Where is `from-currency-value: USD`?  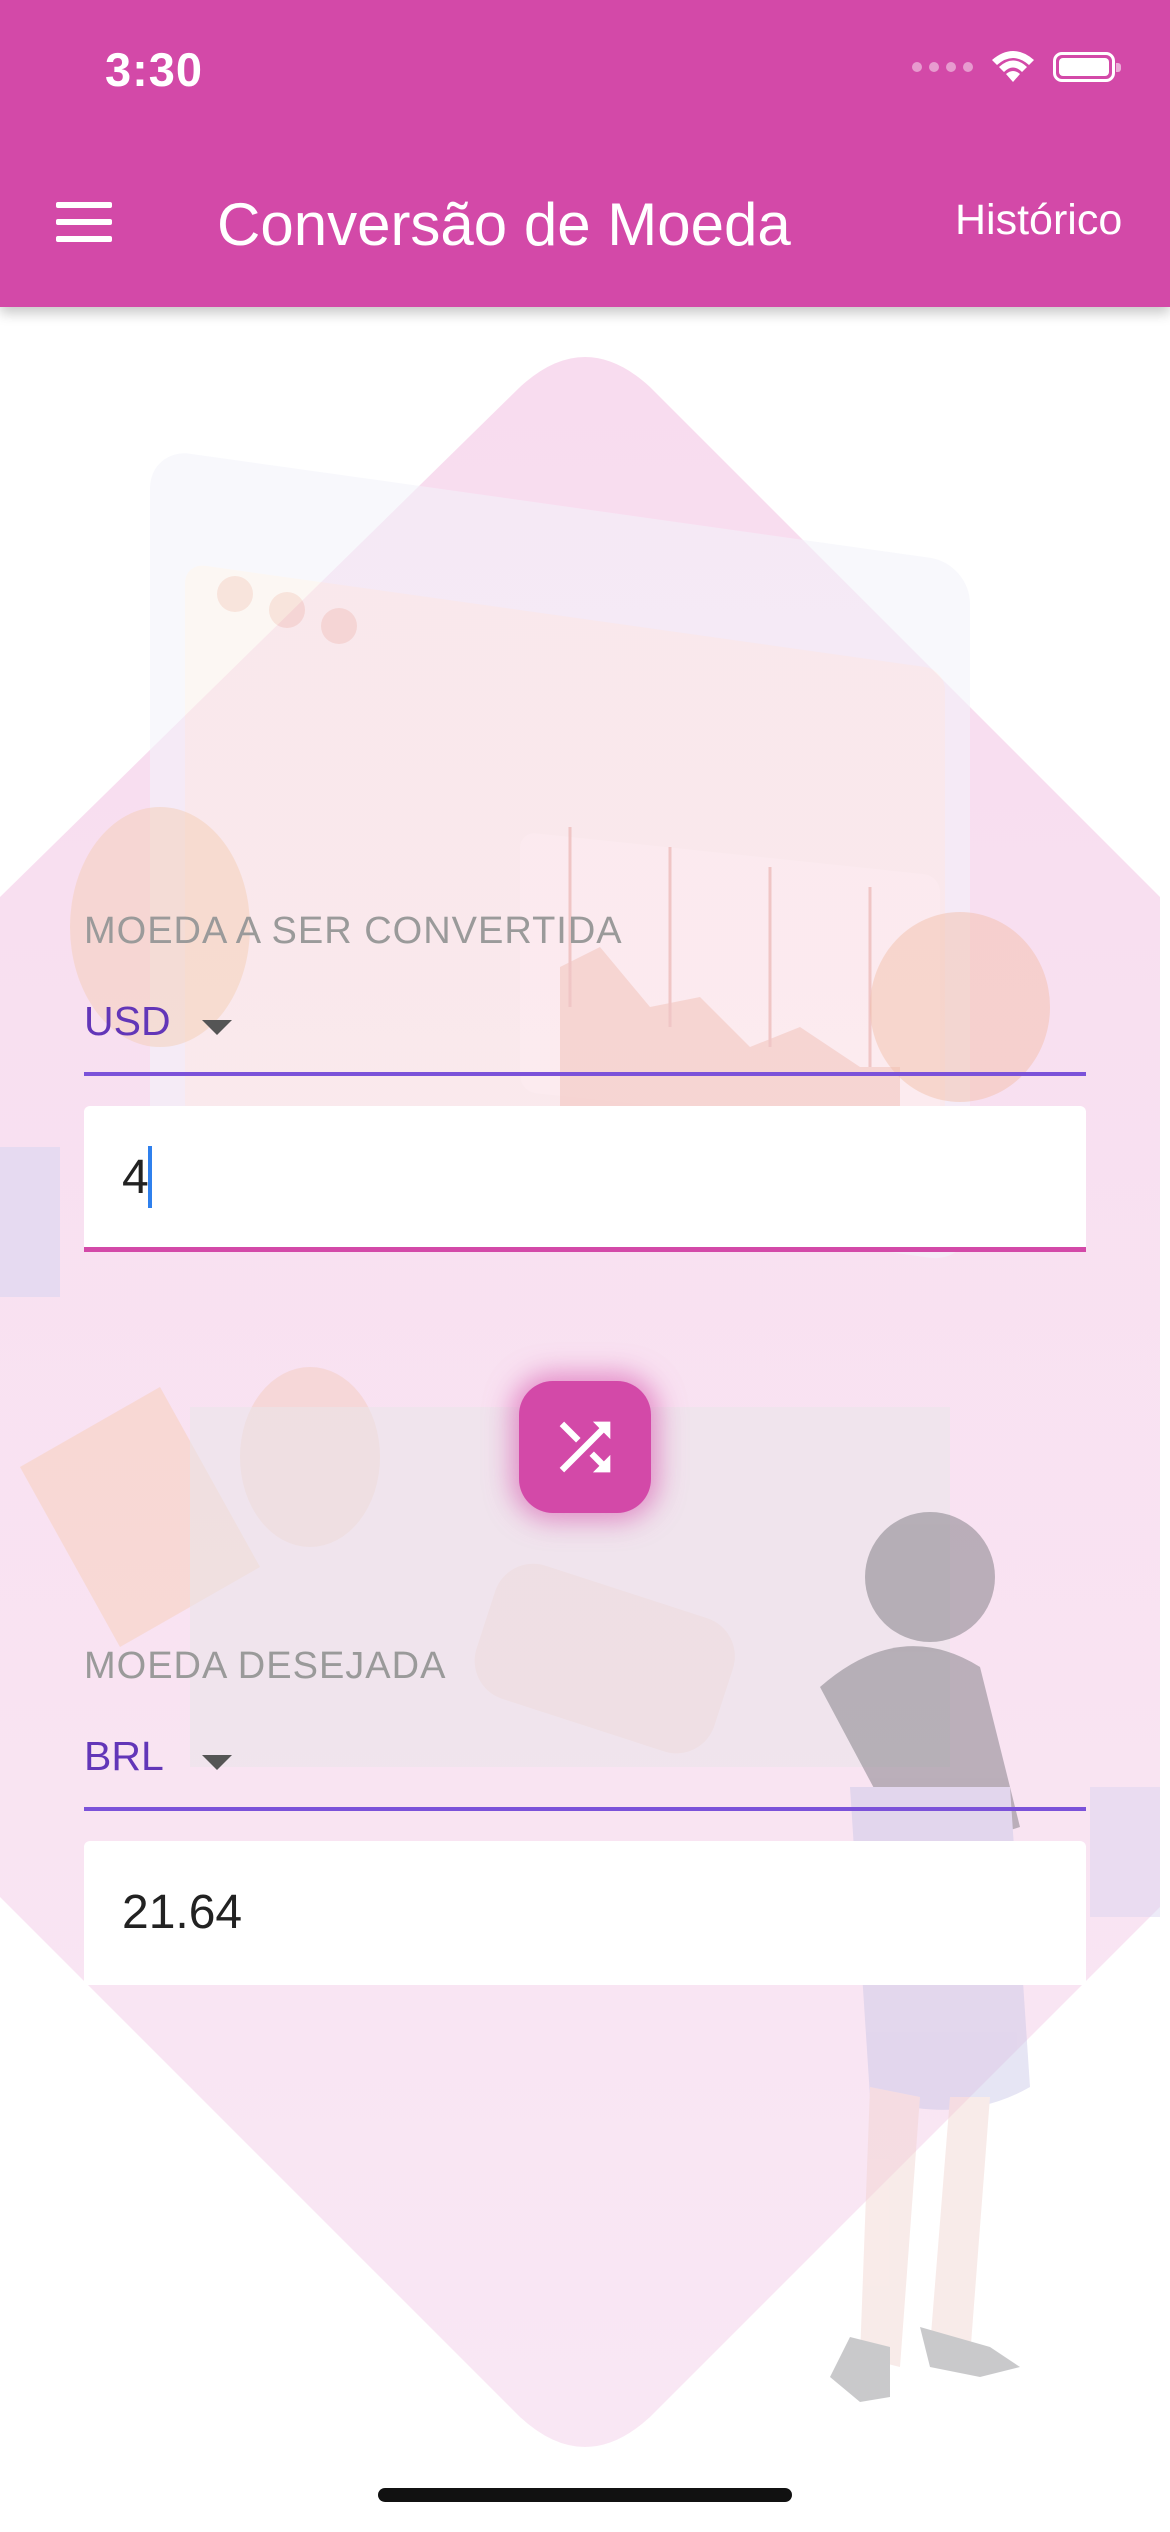
from-currency-value: USD is located at coordinates (127, 1021).